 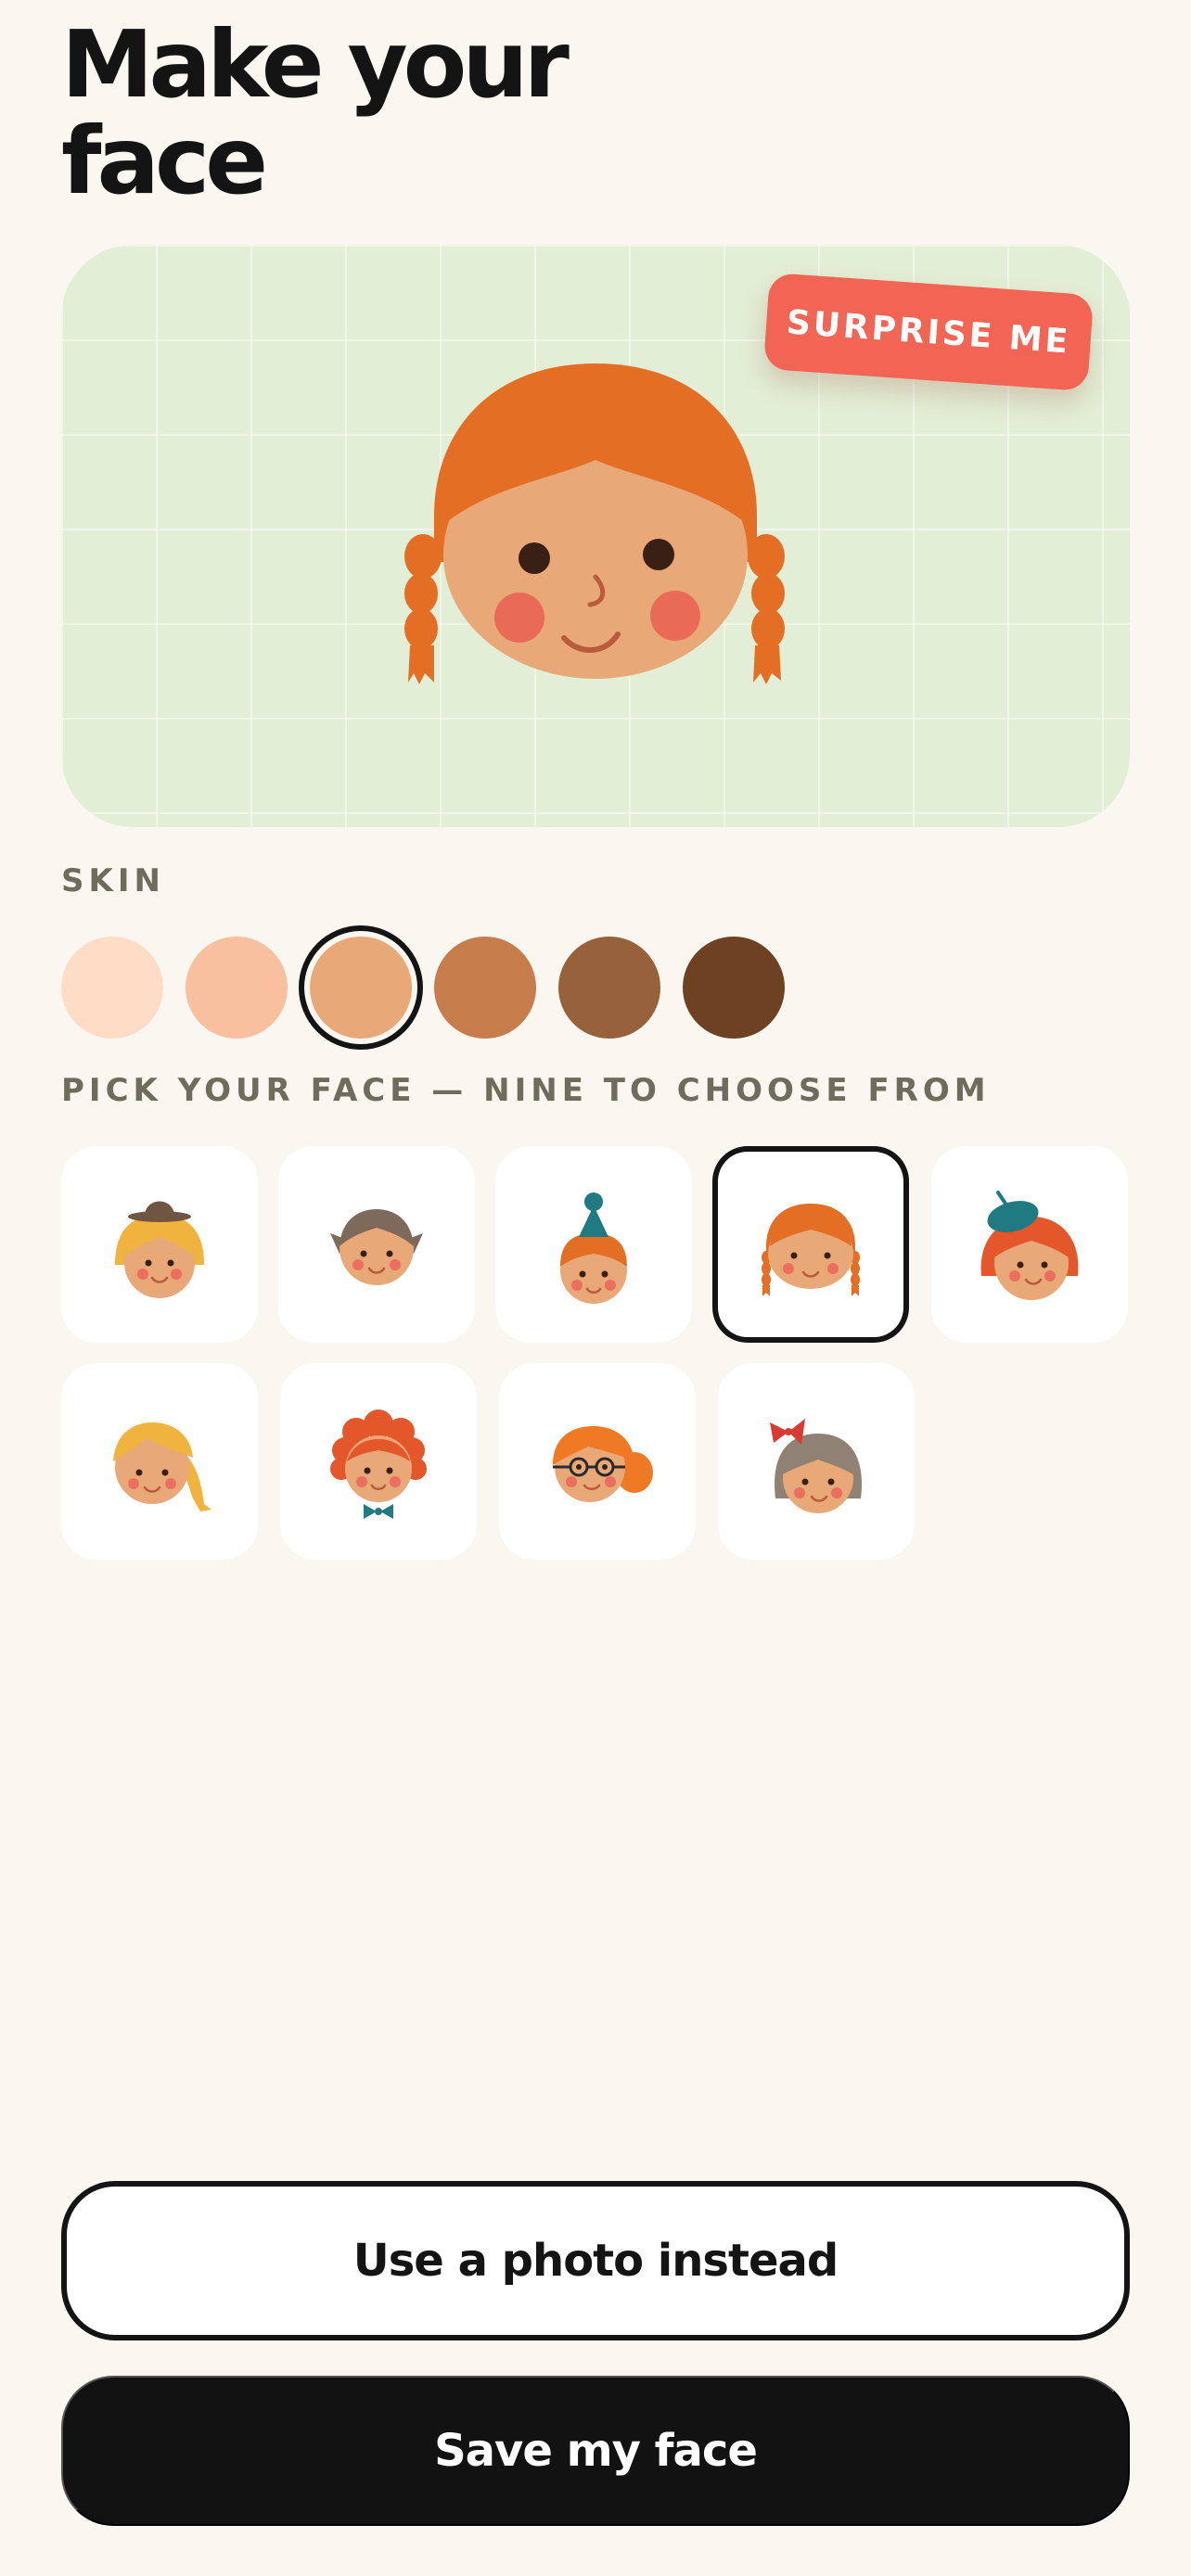 What do you see at coordinates (595, 2451) in the screenshot?
I see `save-face-button: Save my face` at bounding box center [595, 2451].